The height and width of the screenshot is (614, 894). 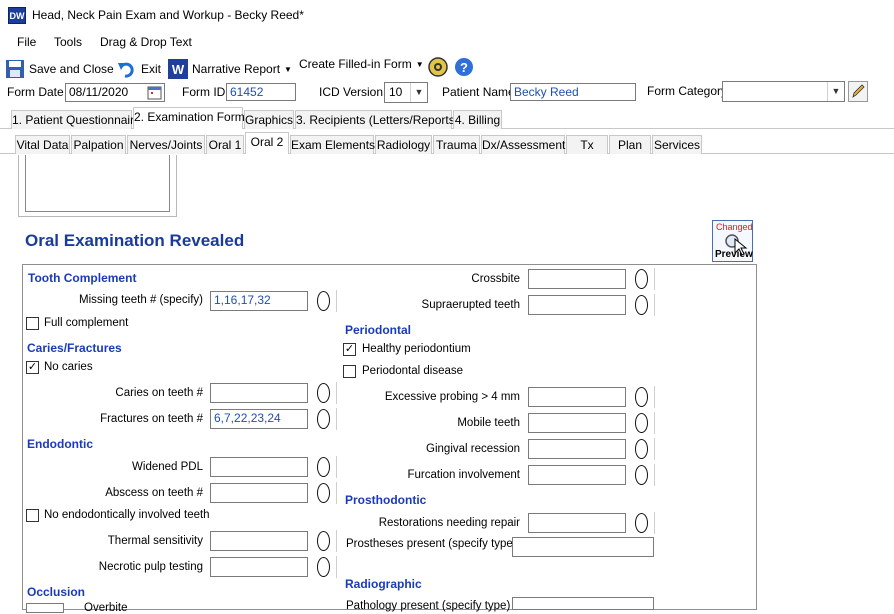 What do you see at coordinates (858, 91) in the screenshot?
I see `edit-pencil-icon` at bounding box center [858, 91].